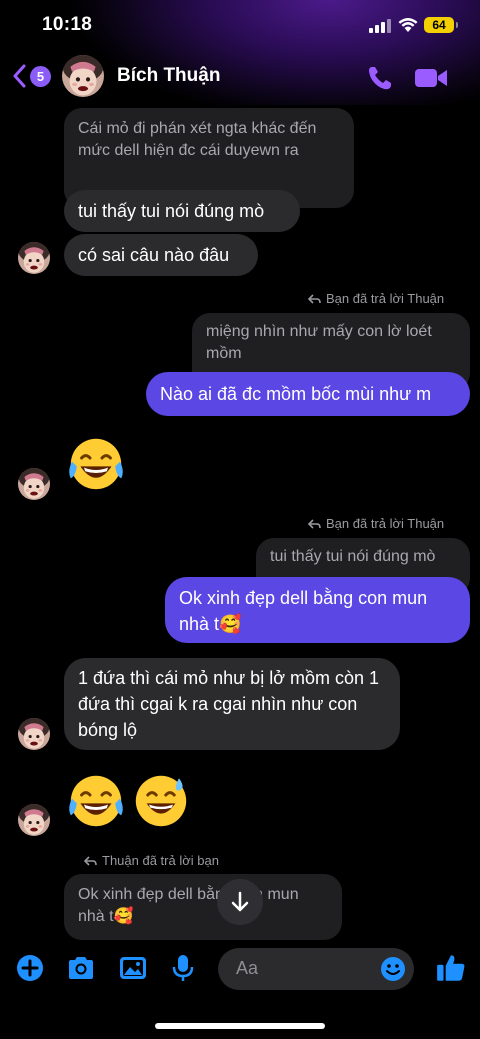 This screenshot has height=1039, width=480. What do you see at coordinates (203, 907) in the screenshot?
I see `quoted-message: Ok xinh đẹp dell bằng con mun nhà t🥰` at bounding box center [203, 907].